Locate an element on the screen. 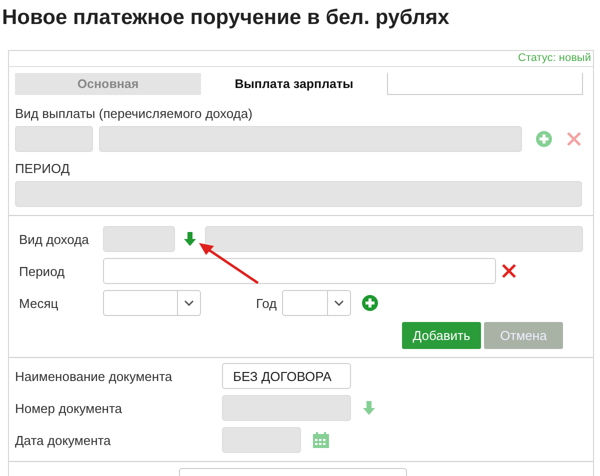 The image size is (600, 476). field-label: Вид выплаты (перечисляемого дохода) is located at coordinates (134, 114).